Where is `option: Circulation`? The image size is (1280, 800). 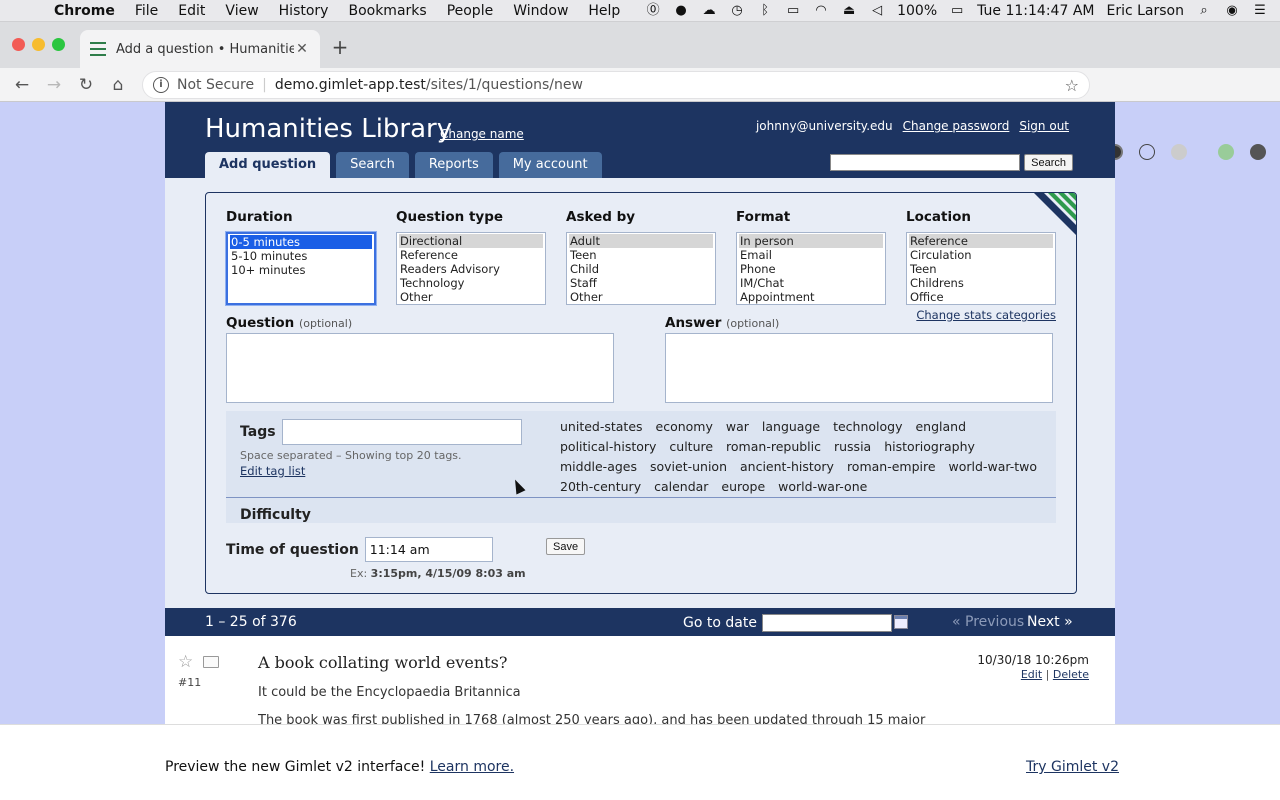
option: Circulation is located at coordinates (981, 255).